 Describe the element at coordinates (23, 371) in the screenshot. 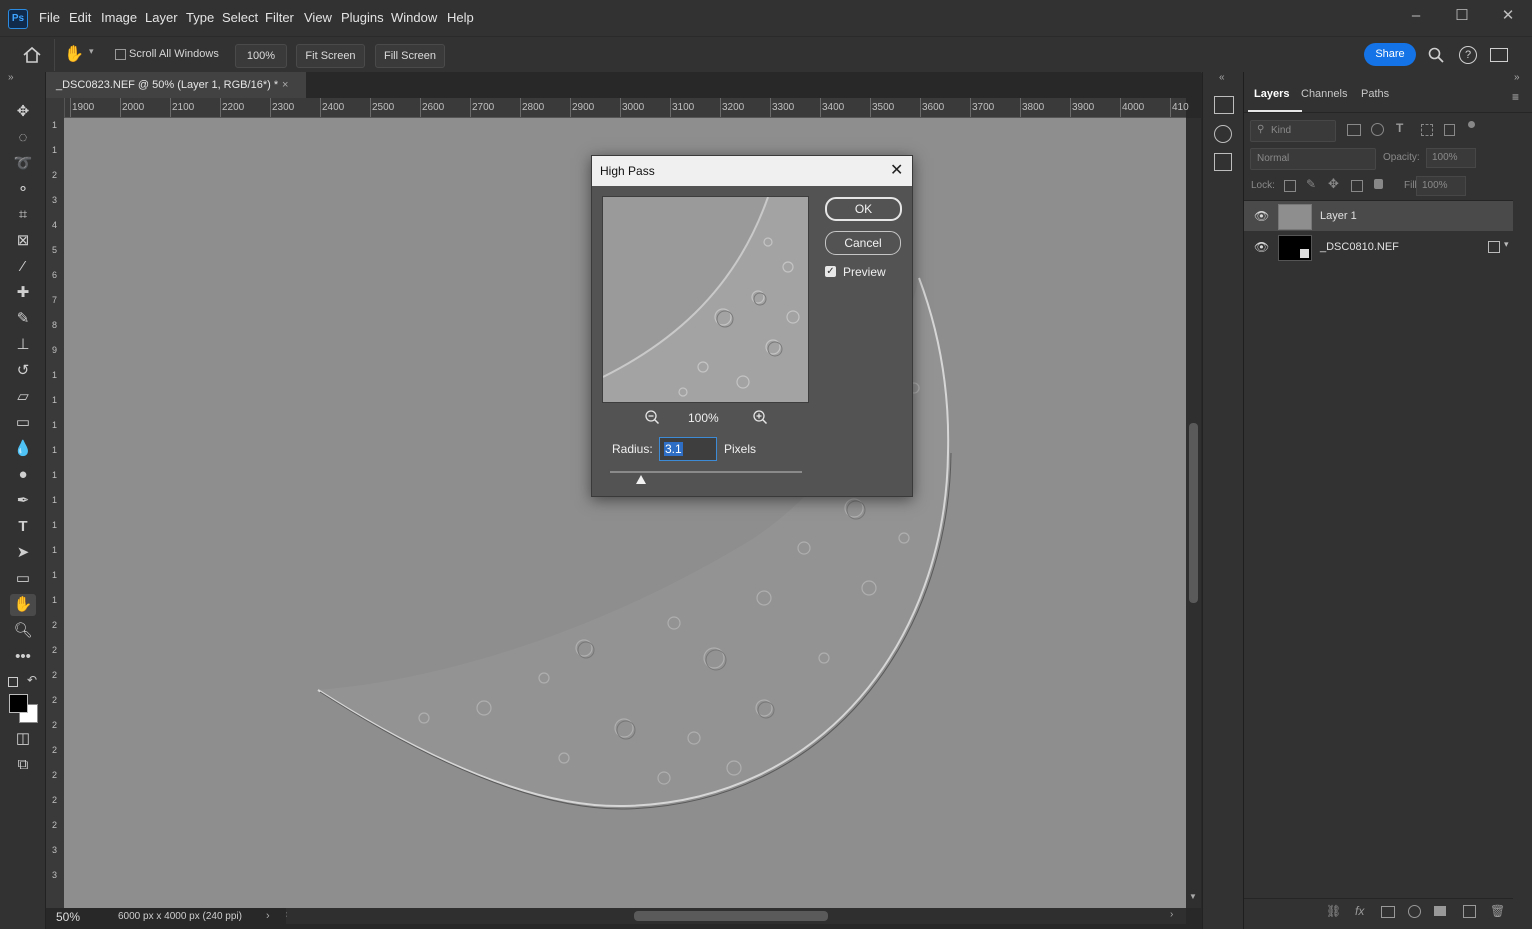

I see `history-brush-icon: ↺` at that location.